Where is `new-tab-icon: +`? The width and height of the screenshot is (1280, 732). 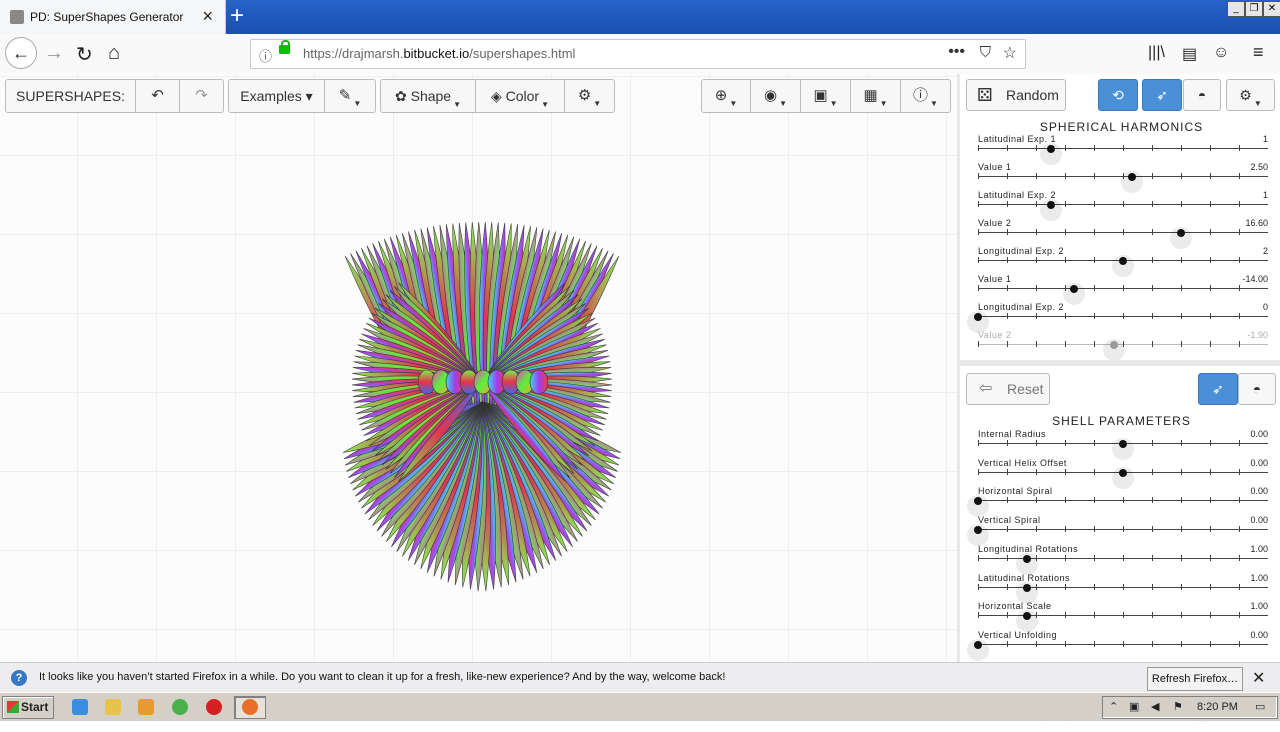 new-tab-icon: + is located at coordinates (237, 16).